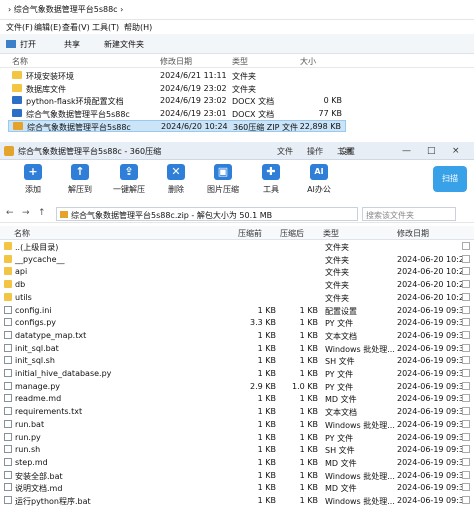 Image resolution: width=474 pixels, height=508 pixels. What do you see at coordinates (35, 361) in the screenshot?
I see `zip-name: init_sql.sh` at bounding box center [35, 361].